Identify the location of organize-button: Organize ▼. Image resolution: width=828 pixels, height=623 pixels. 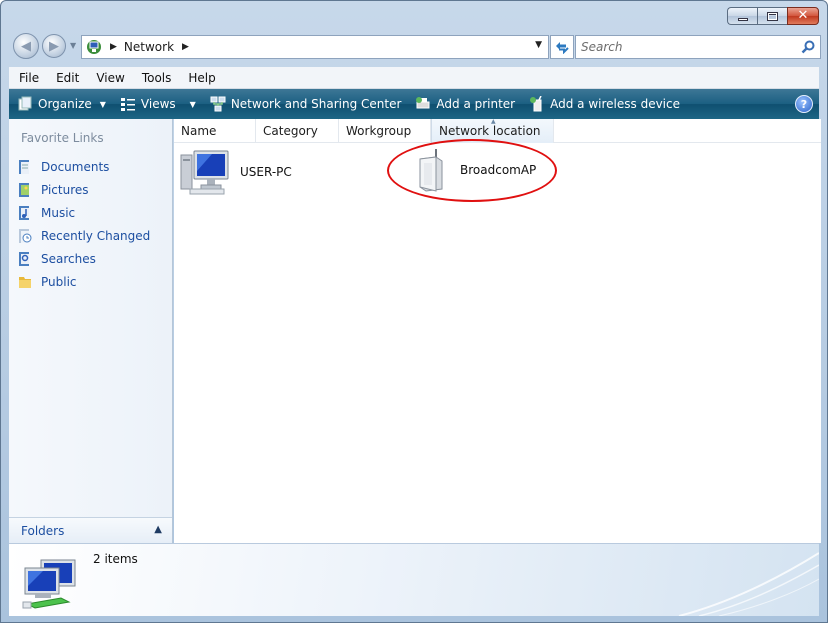
(61, 104).